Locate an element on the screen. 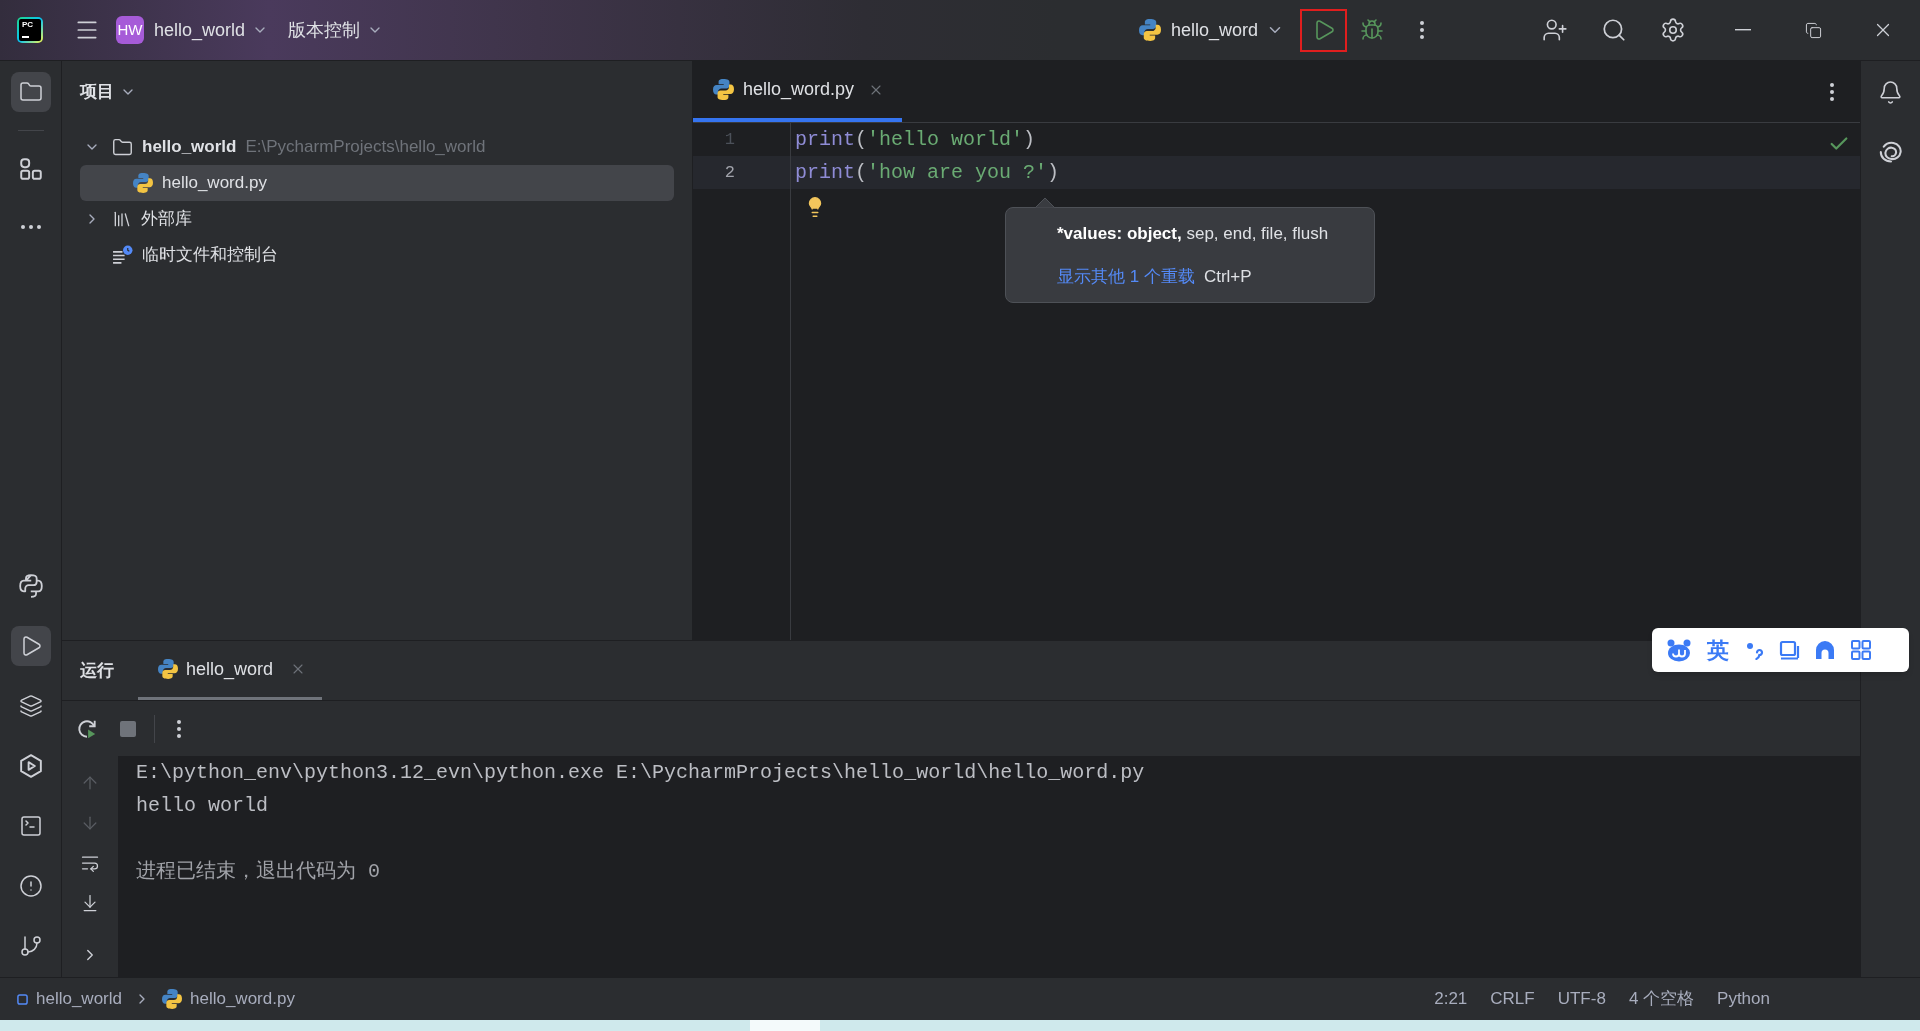 This screenshot has height=1031, width=1920. breadcrumb: hello_world is located at coordinates (69, 999).